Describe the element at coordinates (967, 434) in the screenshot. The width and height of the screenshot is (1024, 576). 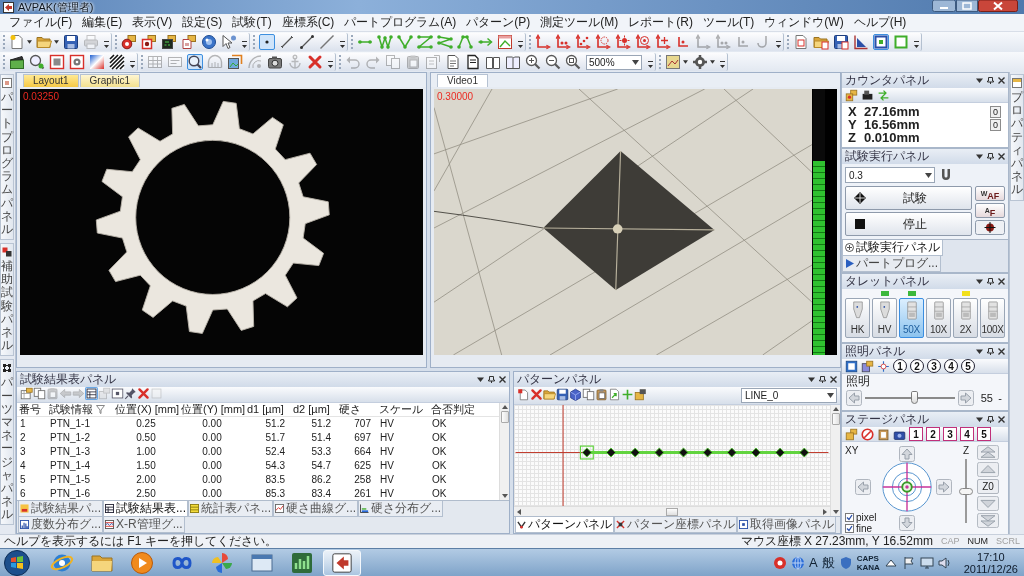
I see `preset-button: 4` at that location.